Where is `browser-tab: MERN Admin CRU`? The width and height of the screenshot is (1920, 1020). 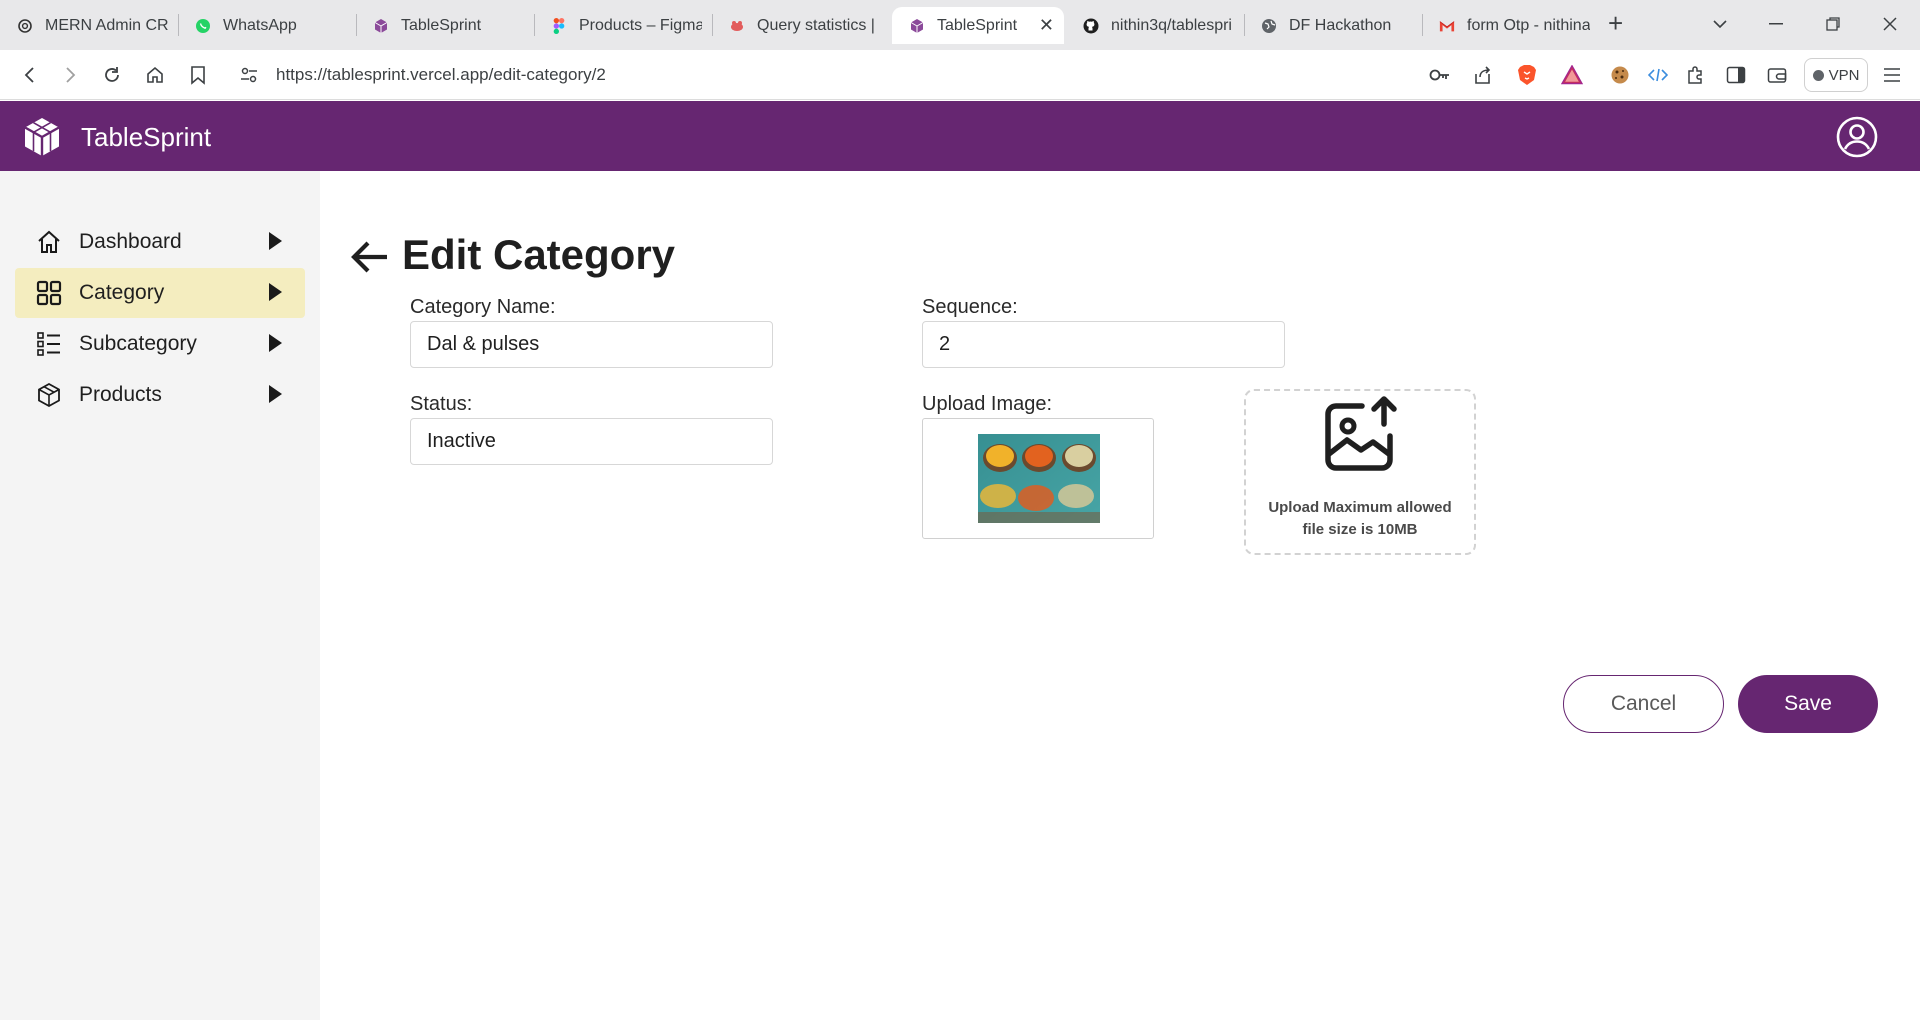 browser-tab: MERN Admin CRU is located at coordinates (89, 25).